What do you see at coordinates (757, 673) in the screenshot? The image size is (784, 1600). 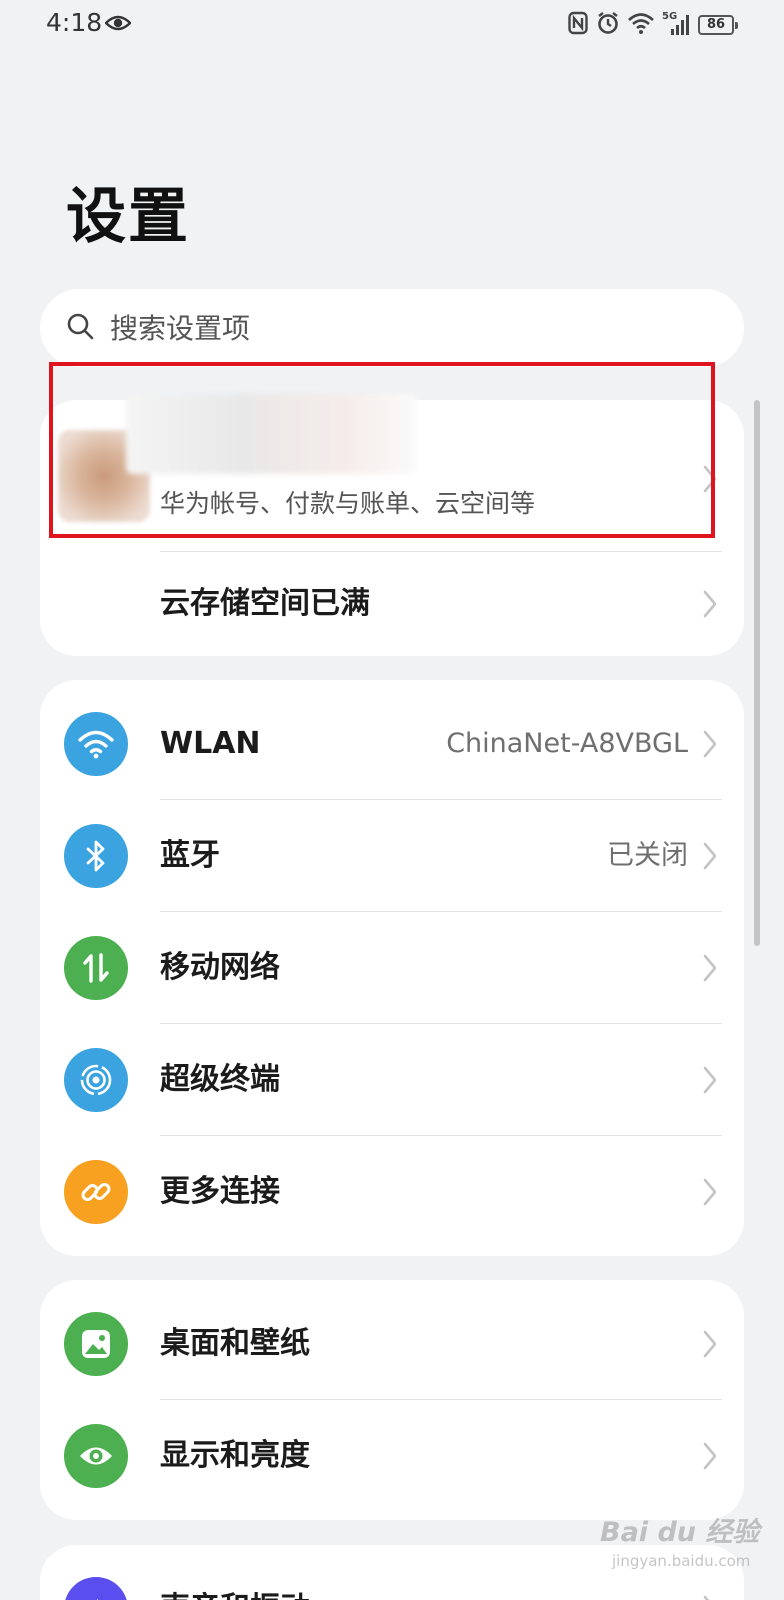 I see `scrollbar` at bounding box center [757, 673].